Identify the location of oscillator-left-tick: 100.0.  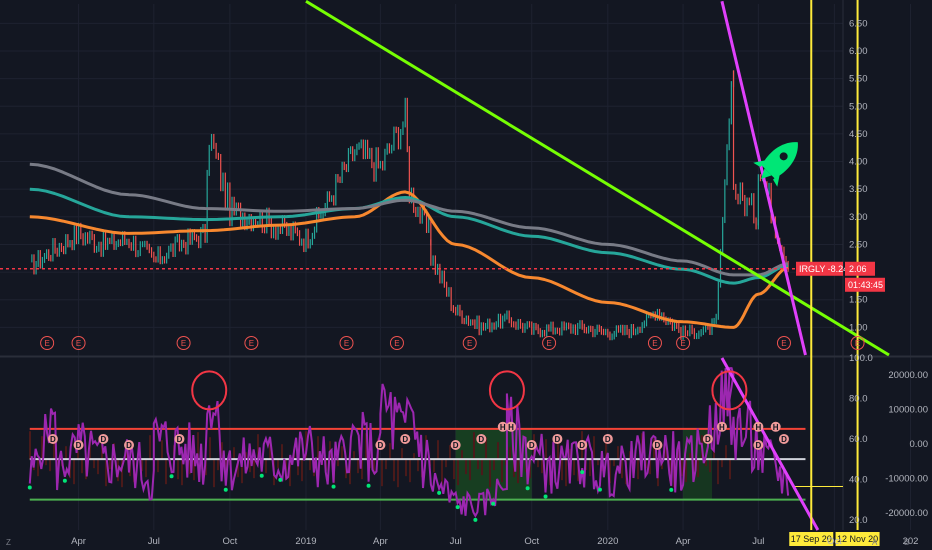
(861, 358).